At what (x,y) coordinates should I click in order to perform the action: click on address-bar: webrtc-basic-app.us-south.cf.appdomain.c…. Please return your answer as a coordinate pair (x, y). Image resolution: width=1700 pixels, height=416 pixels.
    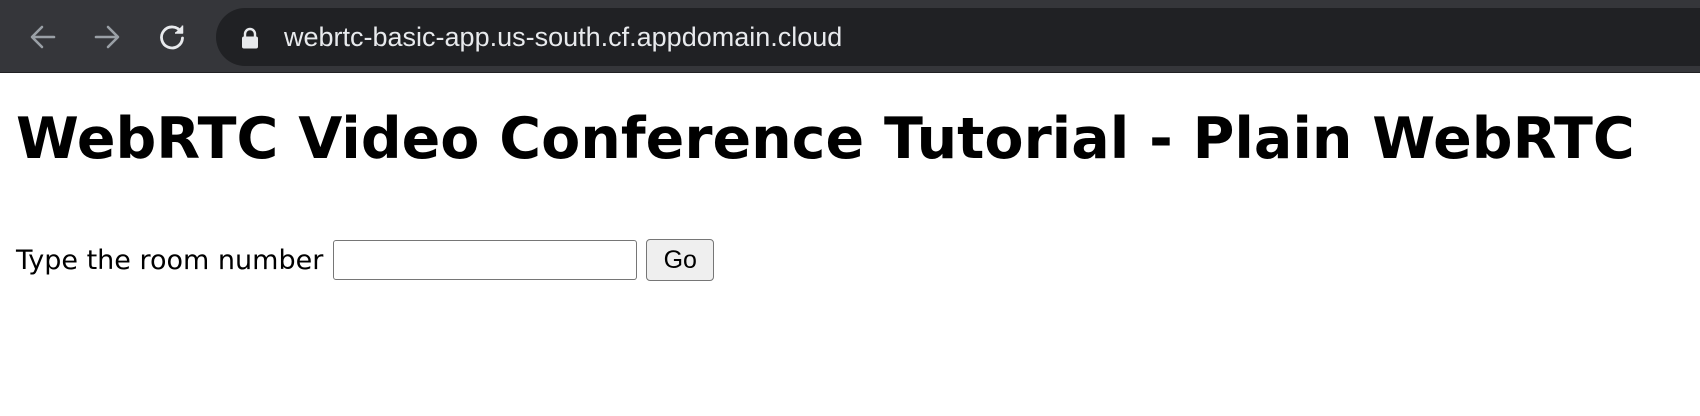
    Looking at the image, I should click on (958, 37).